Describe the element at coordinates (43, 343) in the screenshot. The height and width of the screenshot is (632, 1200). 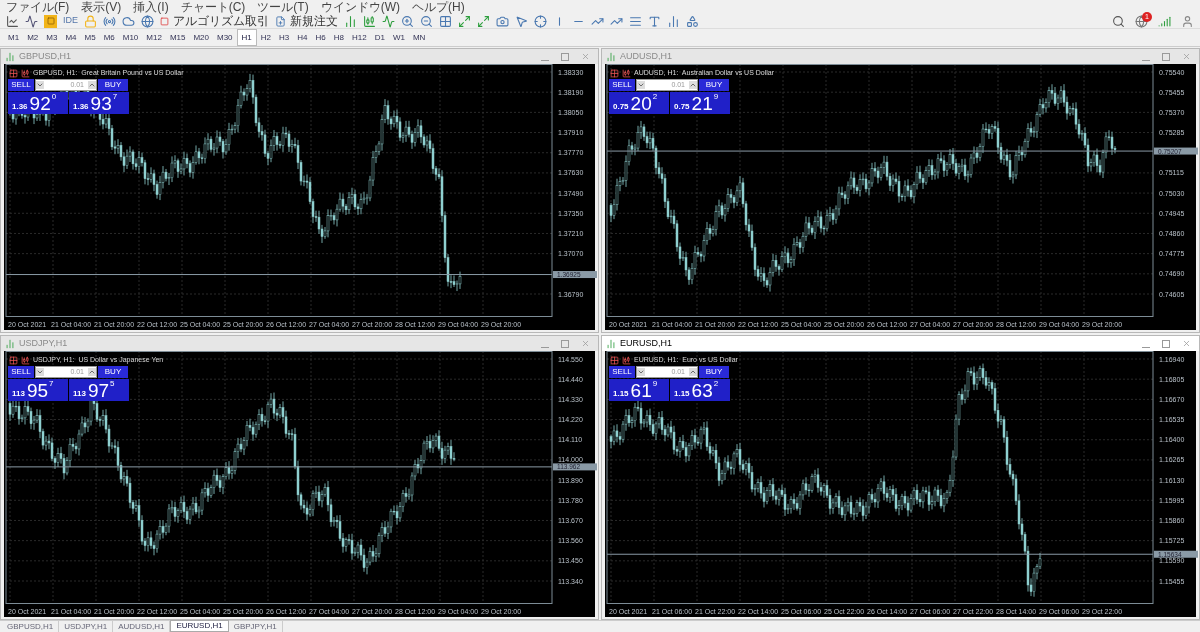
I see `window-title: USDJPY,H1` at that location.